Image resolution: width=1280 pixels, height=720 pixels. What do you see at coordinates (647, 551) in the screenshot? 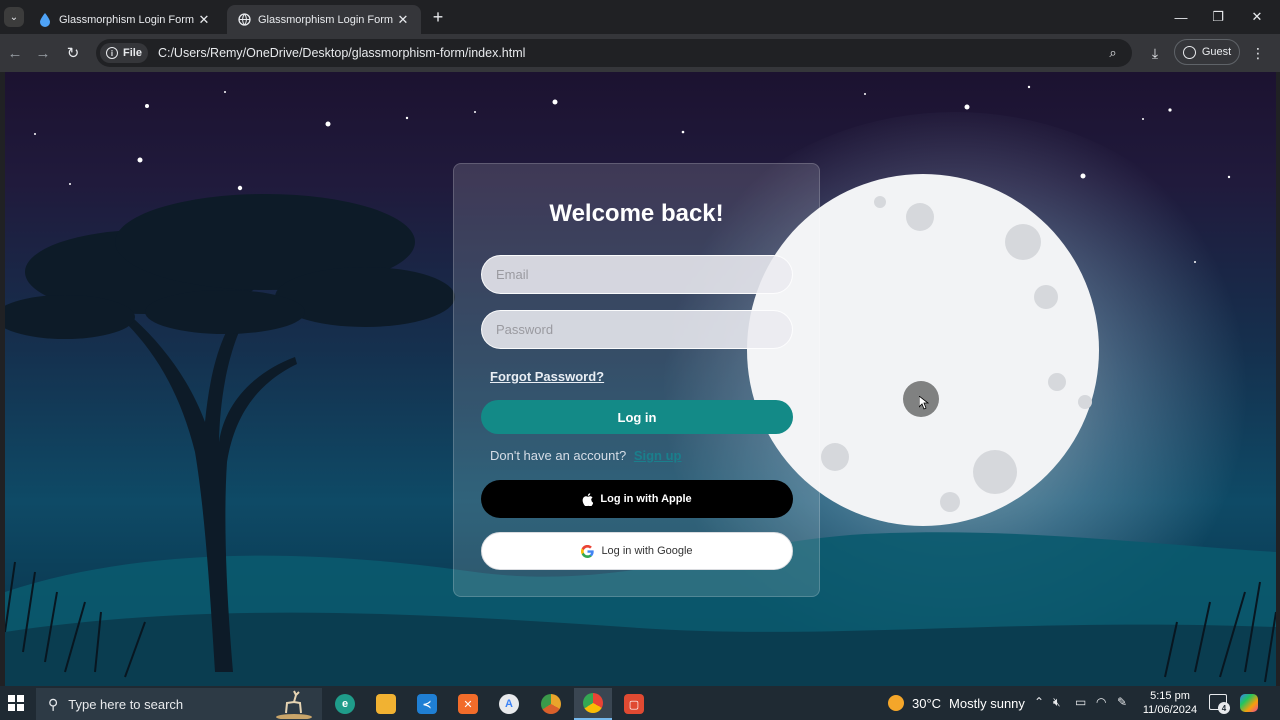
I see `google-login-label: Log in with Google` at bounding box center [647, 551].